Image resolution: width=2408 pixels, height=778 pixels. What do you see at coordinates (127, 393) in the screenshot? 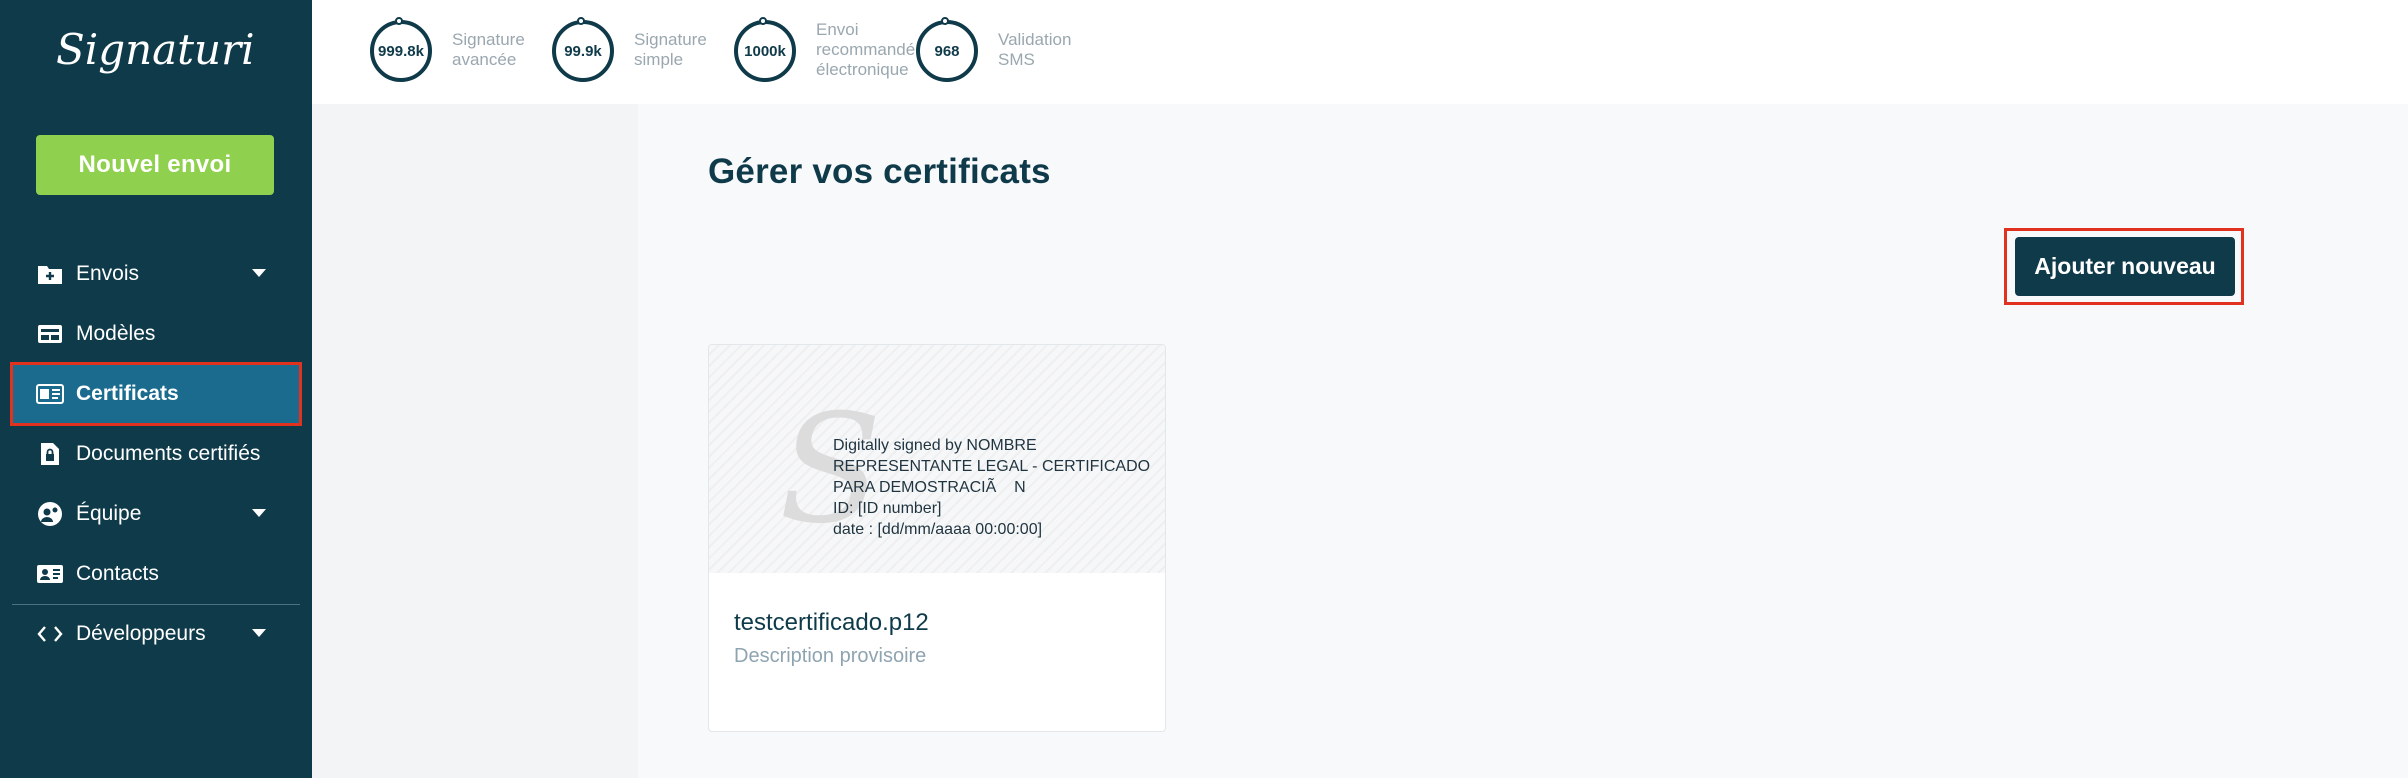
I see `sidebar-item-label: Certificats` at bounding box center [127, 393].